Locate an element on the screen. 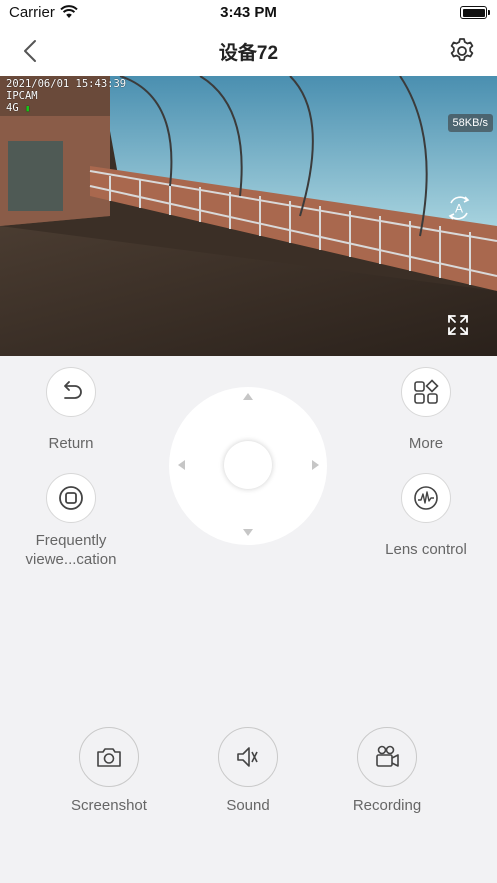 The height and width of the screenshot is (883, 497). ptz-joystick is located at coordinates (248, 466).